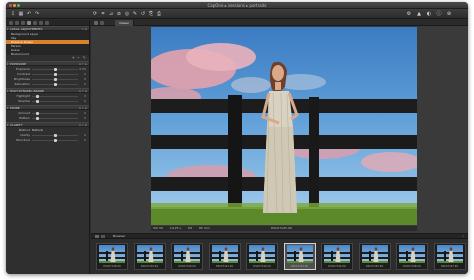 The height and width of the screenshot is (280, 474). I want to click on straighten-icon: ⊿, so click(111, 14).